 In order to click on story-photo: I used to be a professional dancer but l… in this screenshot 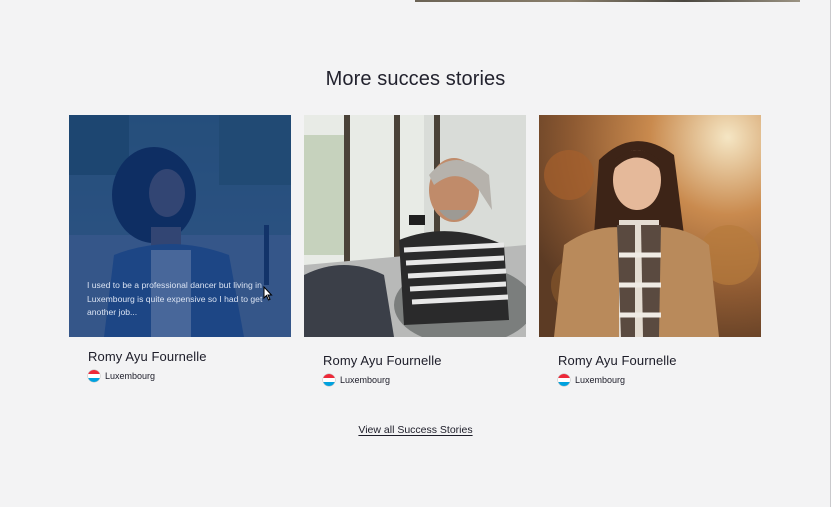, I will do `click(180, 226)`.